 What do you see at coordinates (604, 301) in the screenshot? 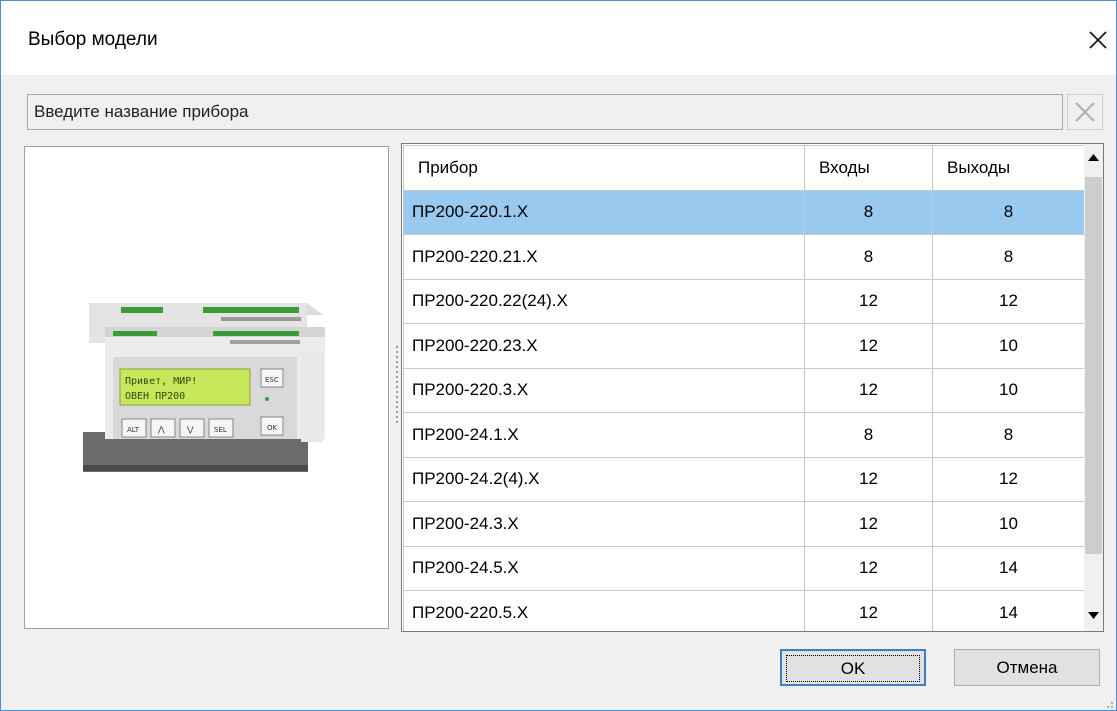
I see `device-name-cell: ПР200-220.22(24).X` at bounding box center [604, 301].